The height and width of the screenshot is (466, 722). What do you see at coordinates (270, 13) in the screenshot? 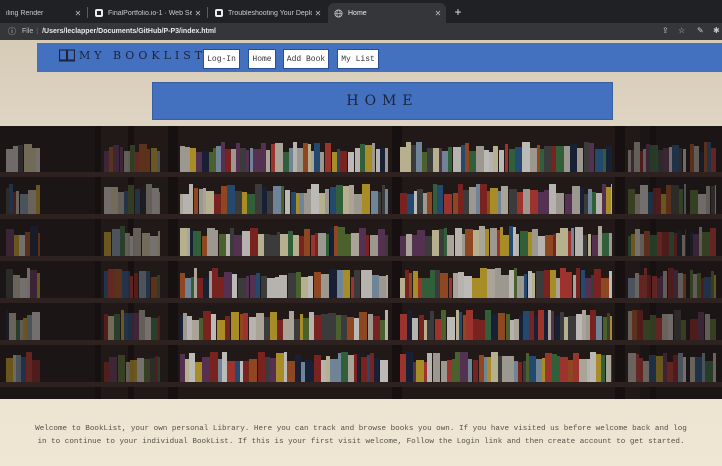
I see `tab-title: Troubleshooting Your Deploy |` at bounding box center [270, 13].